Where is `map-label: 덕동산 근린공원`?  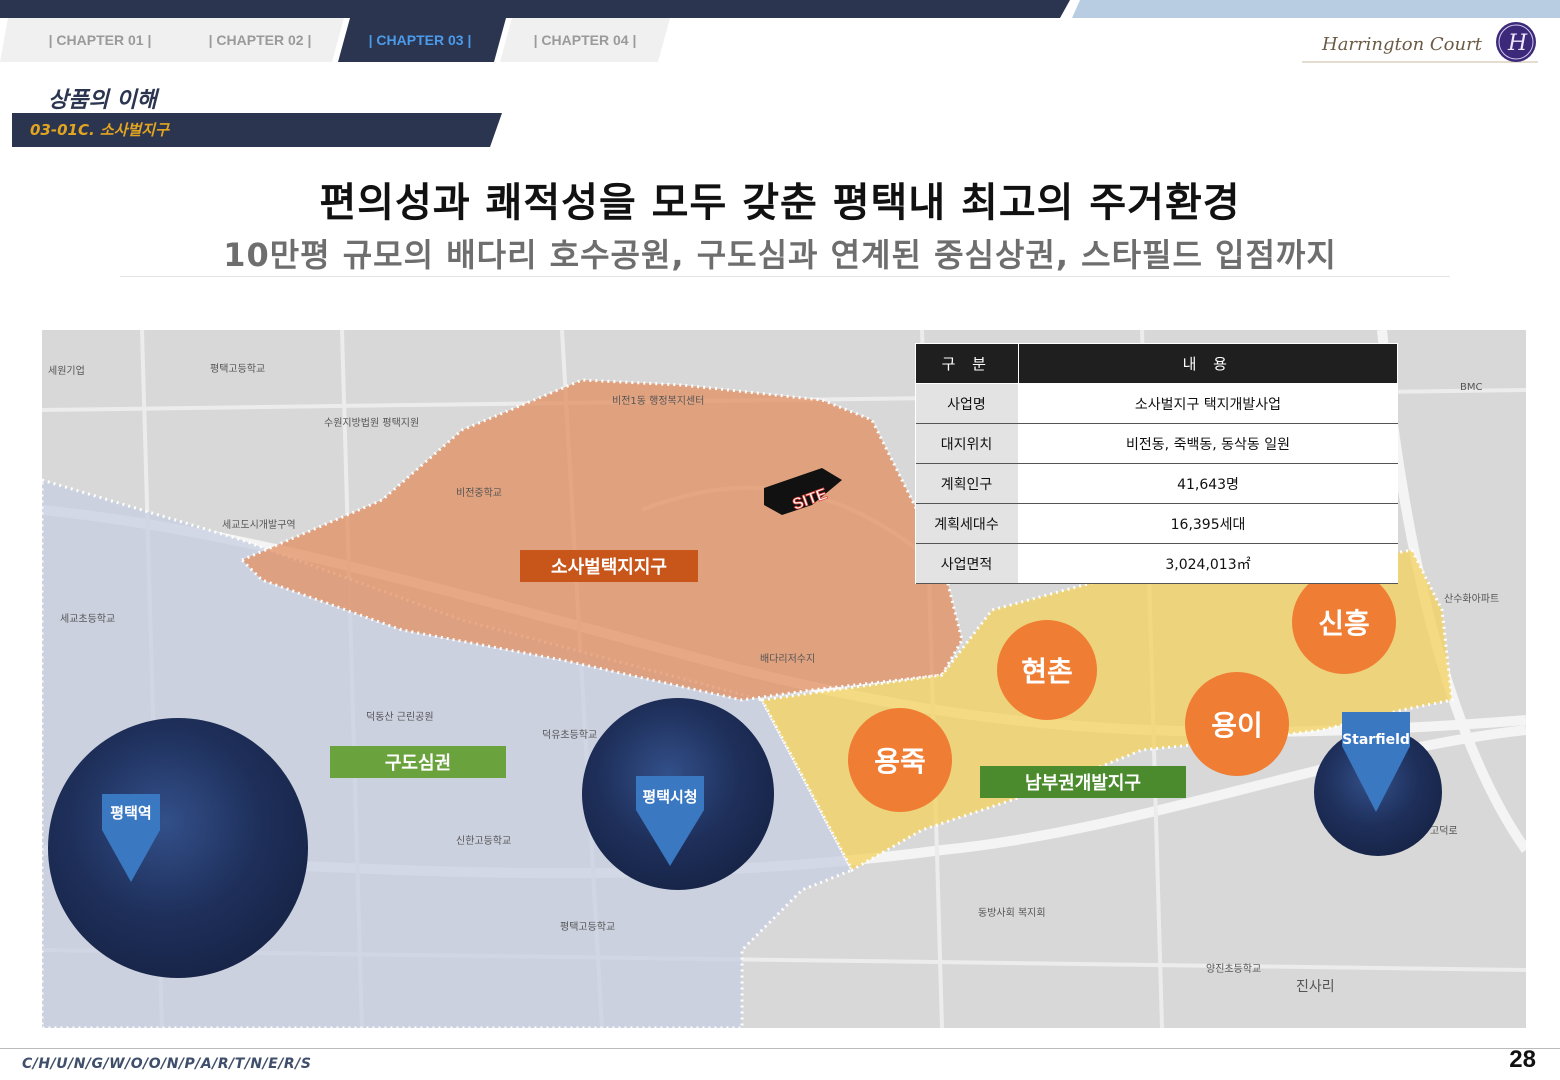
map-label: 덕동산 근린공원 is located at coordinates (400, 717).